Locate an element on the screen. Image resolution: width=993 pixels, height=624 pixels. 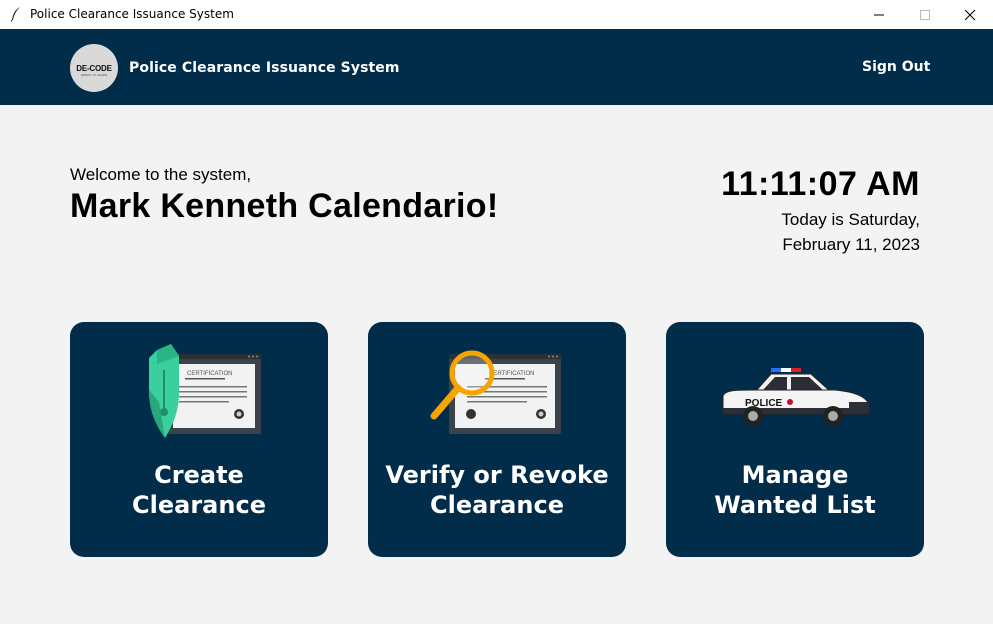
user-name: Mark Kenneth Calendario! is located at coordinates (284, 206).